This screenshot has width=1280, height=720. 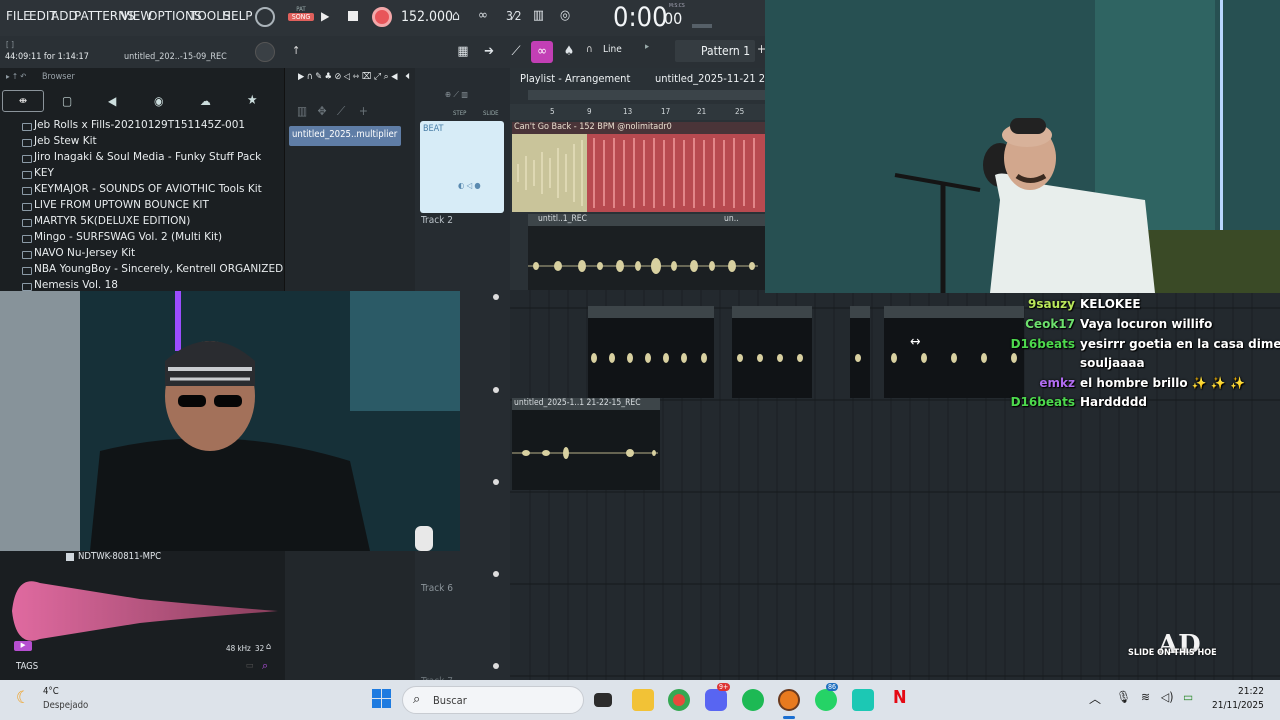 I want to click on discord-icon: 9+, so click(x=718, y=697).